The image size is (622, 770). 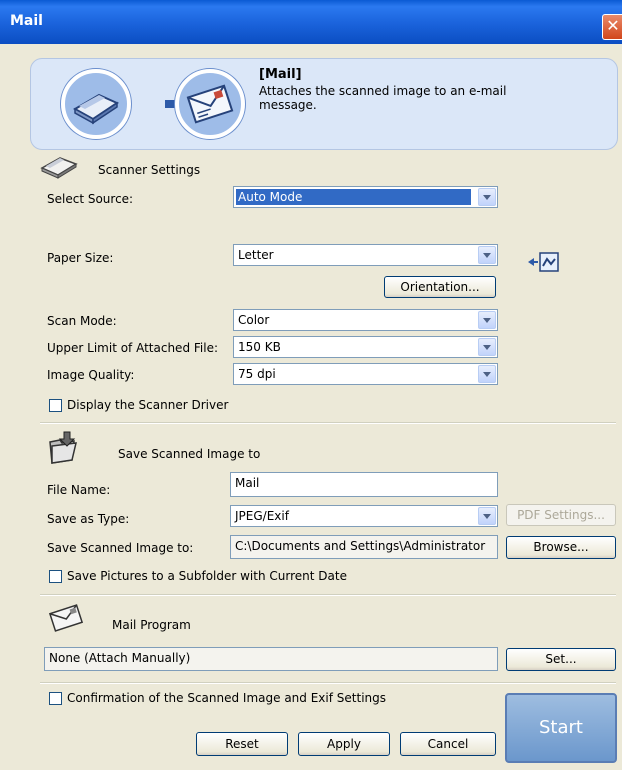 I want to click on select-source-label: Select Source:, so click(x=90, y=199).